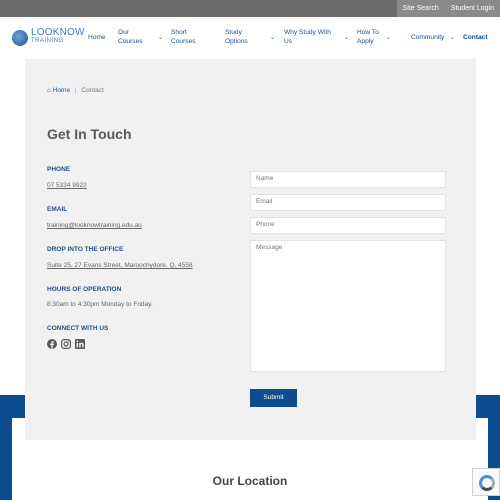 This screenshot has height=500, width=500. Describe the element at coordinates (348, 179) in the screenshot. I see `name-field: Name` at that location.